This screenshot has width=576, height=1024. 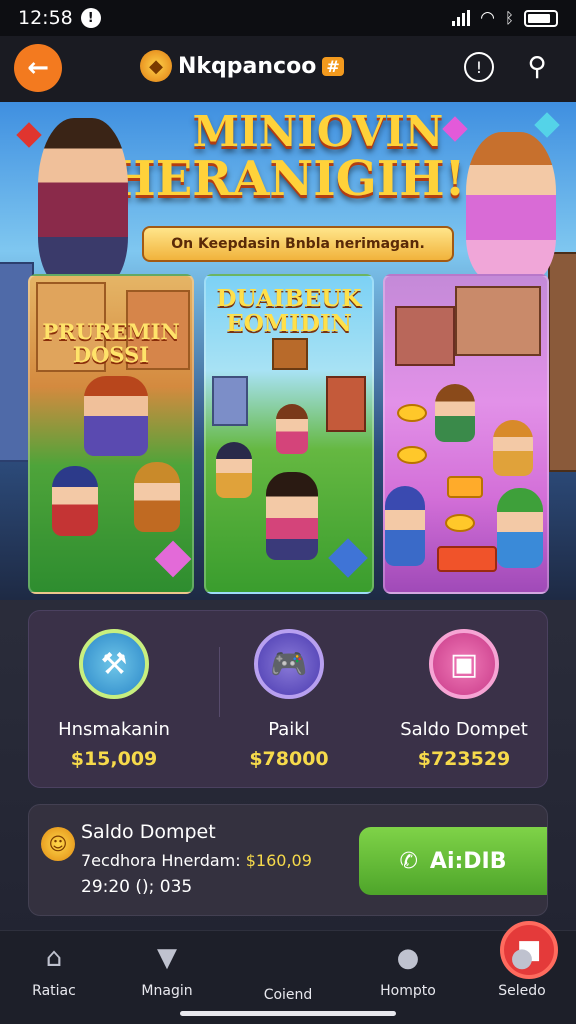 What do you see at coordinates (137, 887) in the screenshot?
I see `wallet-timestamp: 29:20 (); 035` at bounding box center [137, 887].